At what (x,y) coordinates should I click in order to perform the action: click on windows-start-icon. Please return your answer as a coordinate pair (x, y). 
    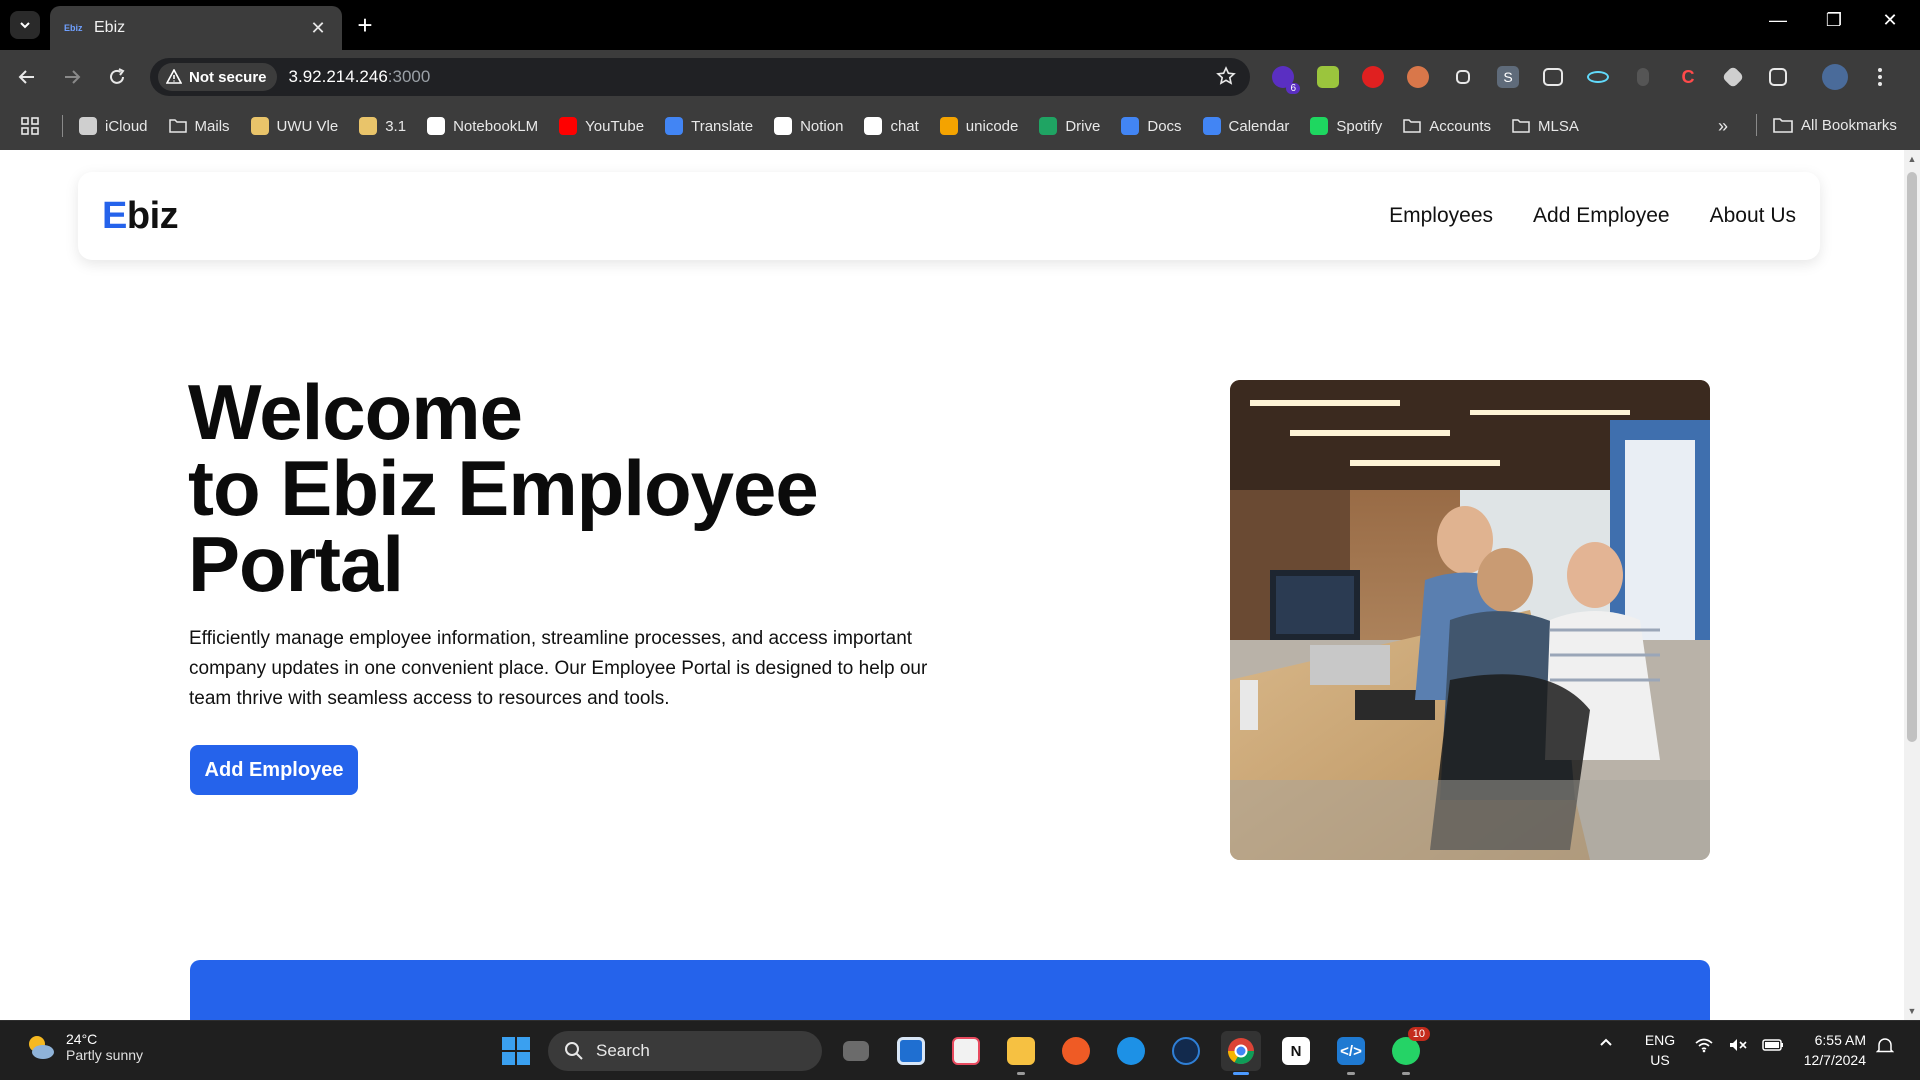
    Looking at the image, I should click on (516, 1051).